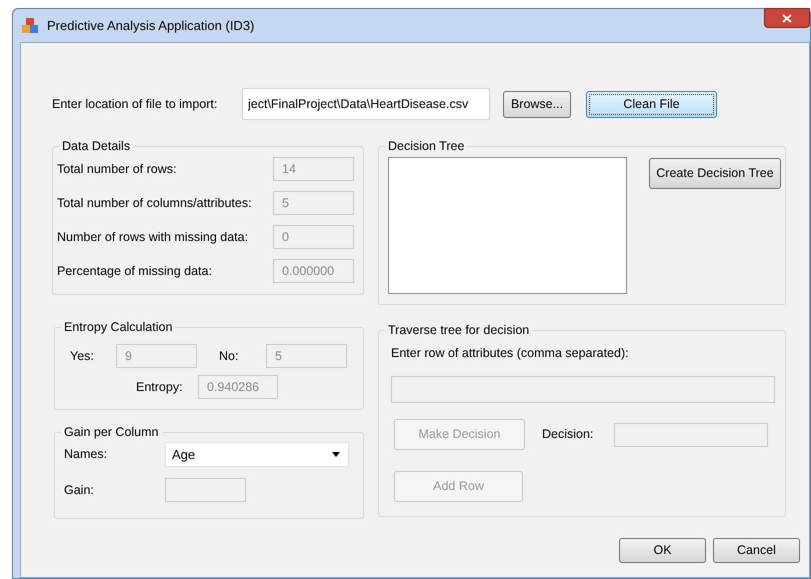 The image size is (811, 579). Describe the element at coordinates (662, 550) in the screenshot. I see `ok-button: OK` at that location.